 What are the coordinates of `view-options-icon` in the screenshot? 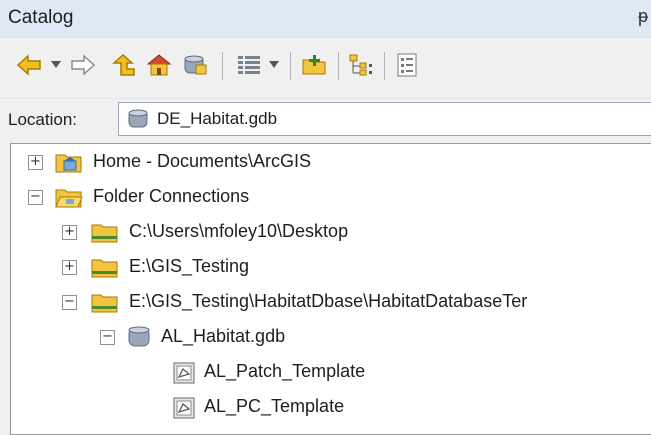 It's located at (249, 65).